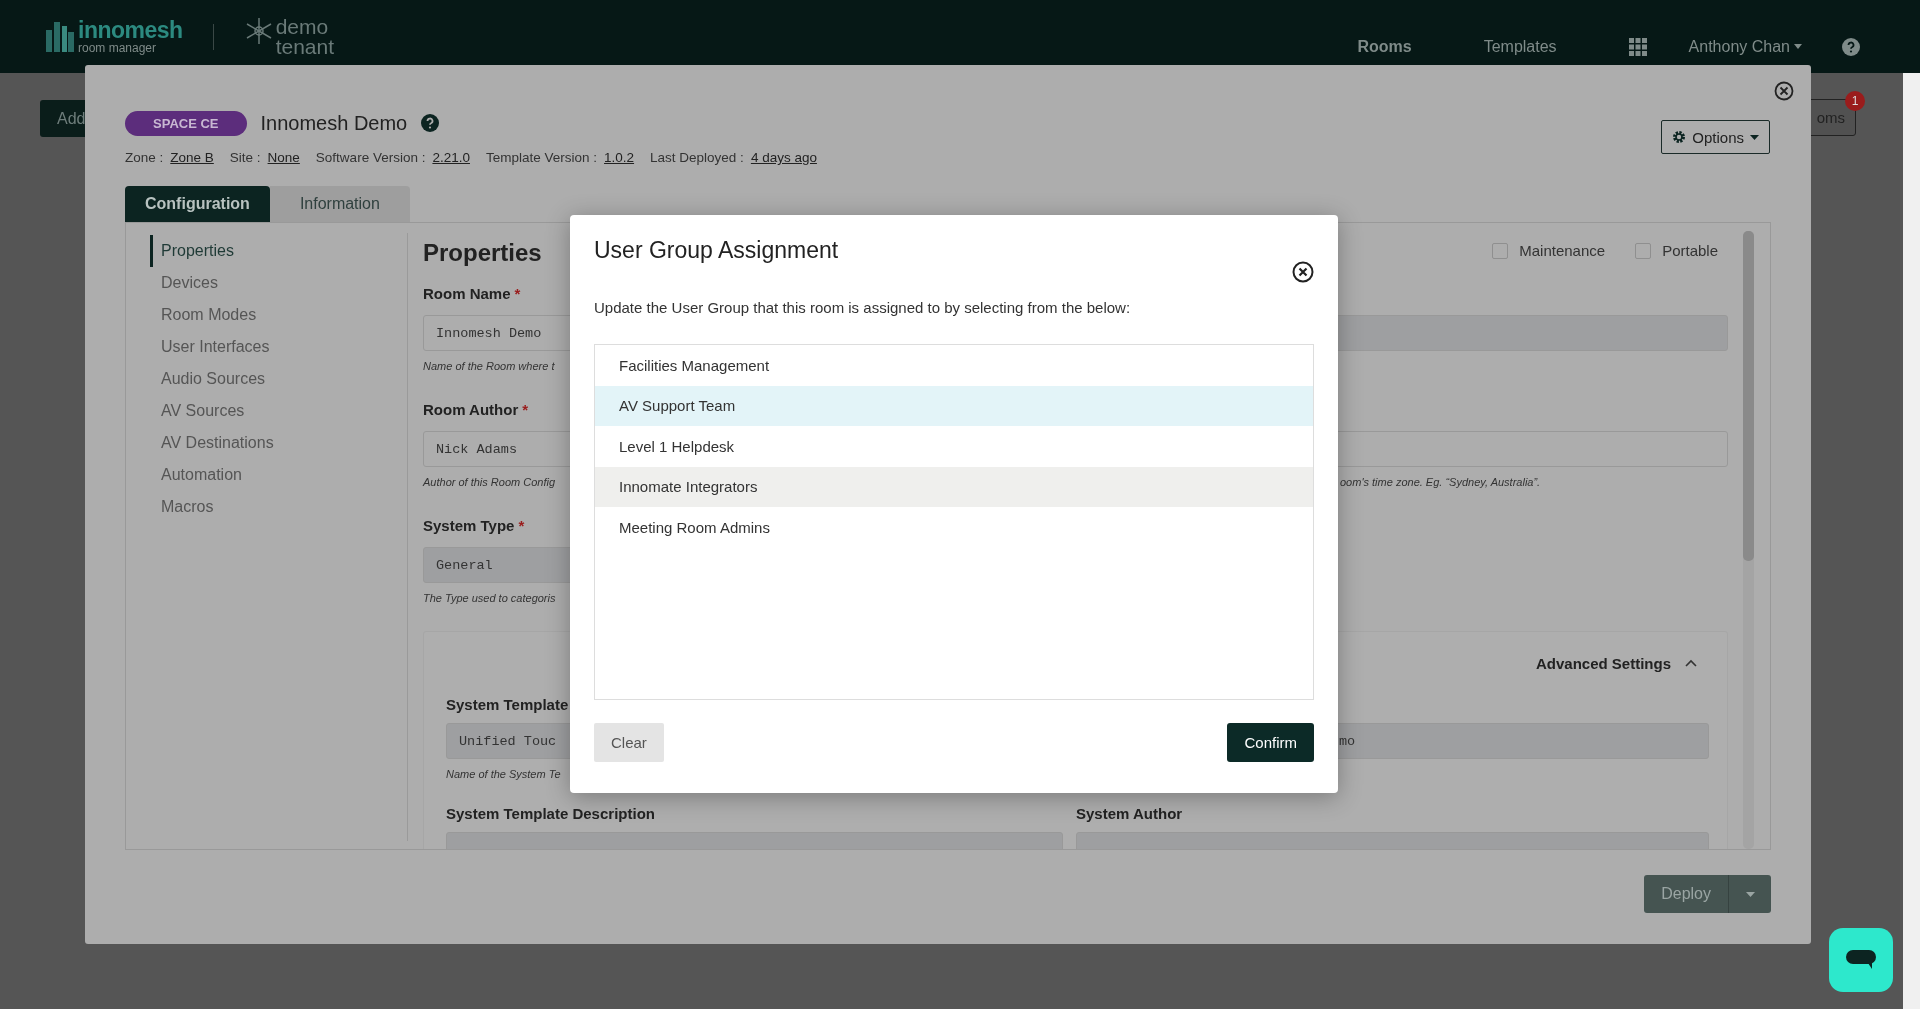 Image resolution: width=1920 pixels, height=1009 pixels. I want to click on meta-link: 1.0.2, so click(619, 157).